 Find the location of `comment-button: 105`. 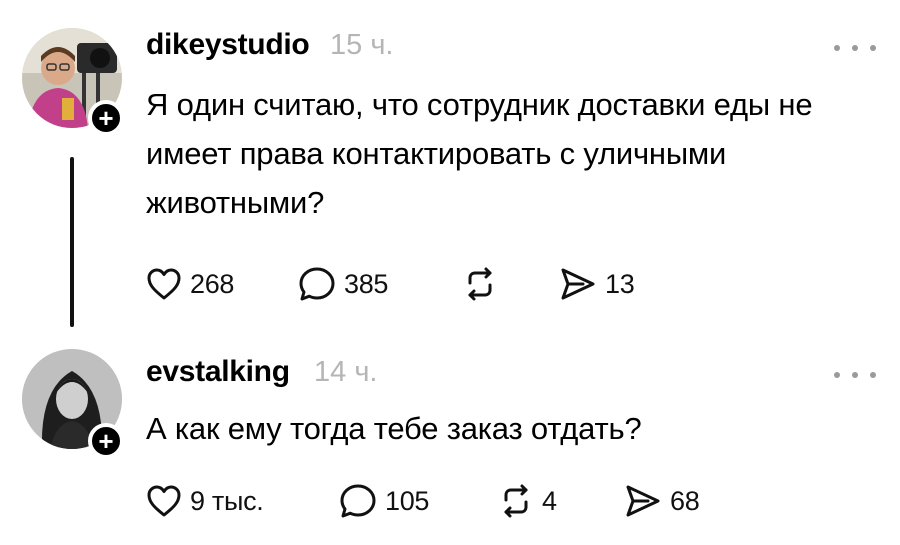

comment-button: 105 is located at coordinates (384, 501).